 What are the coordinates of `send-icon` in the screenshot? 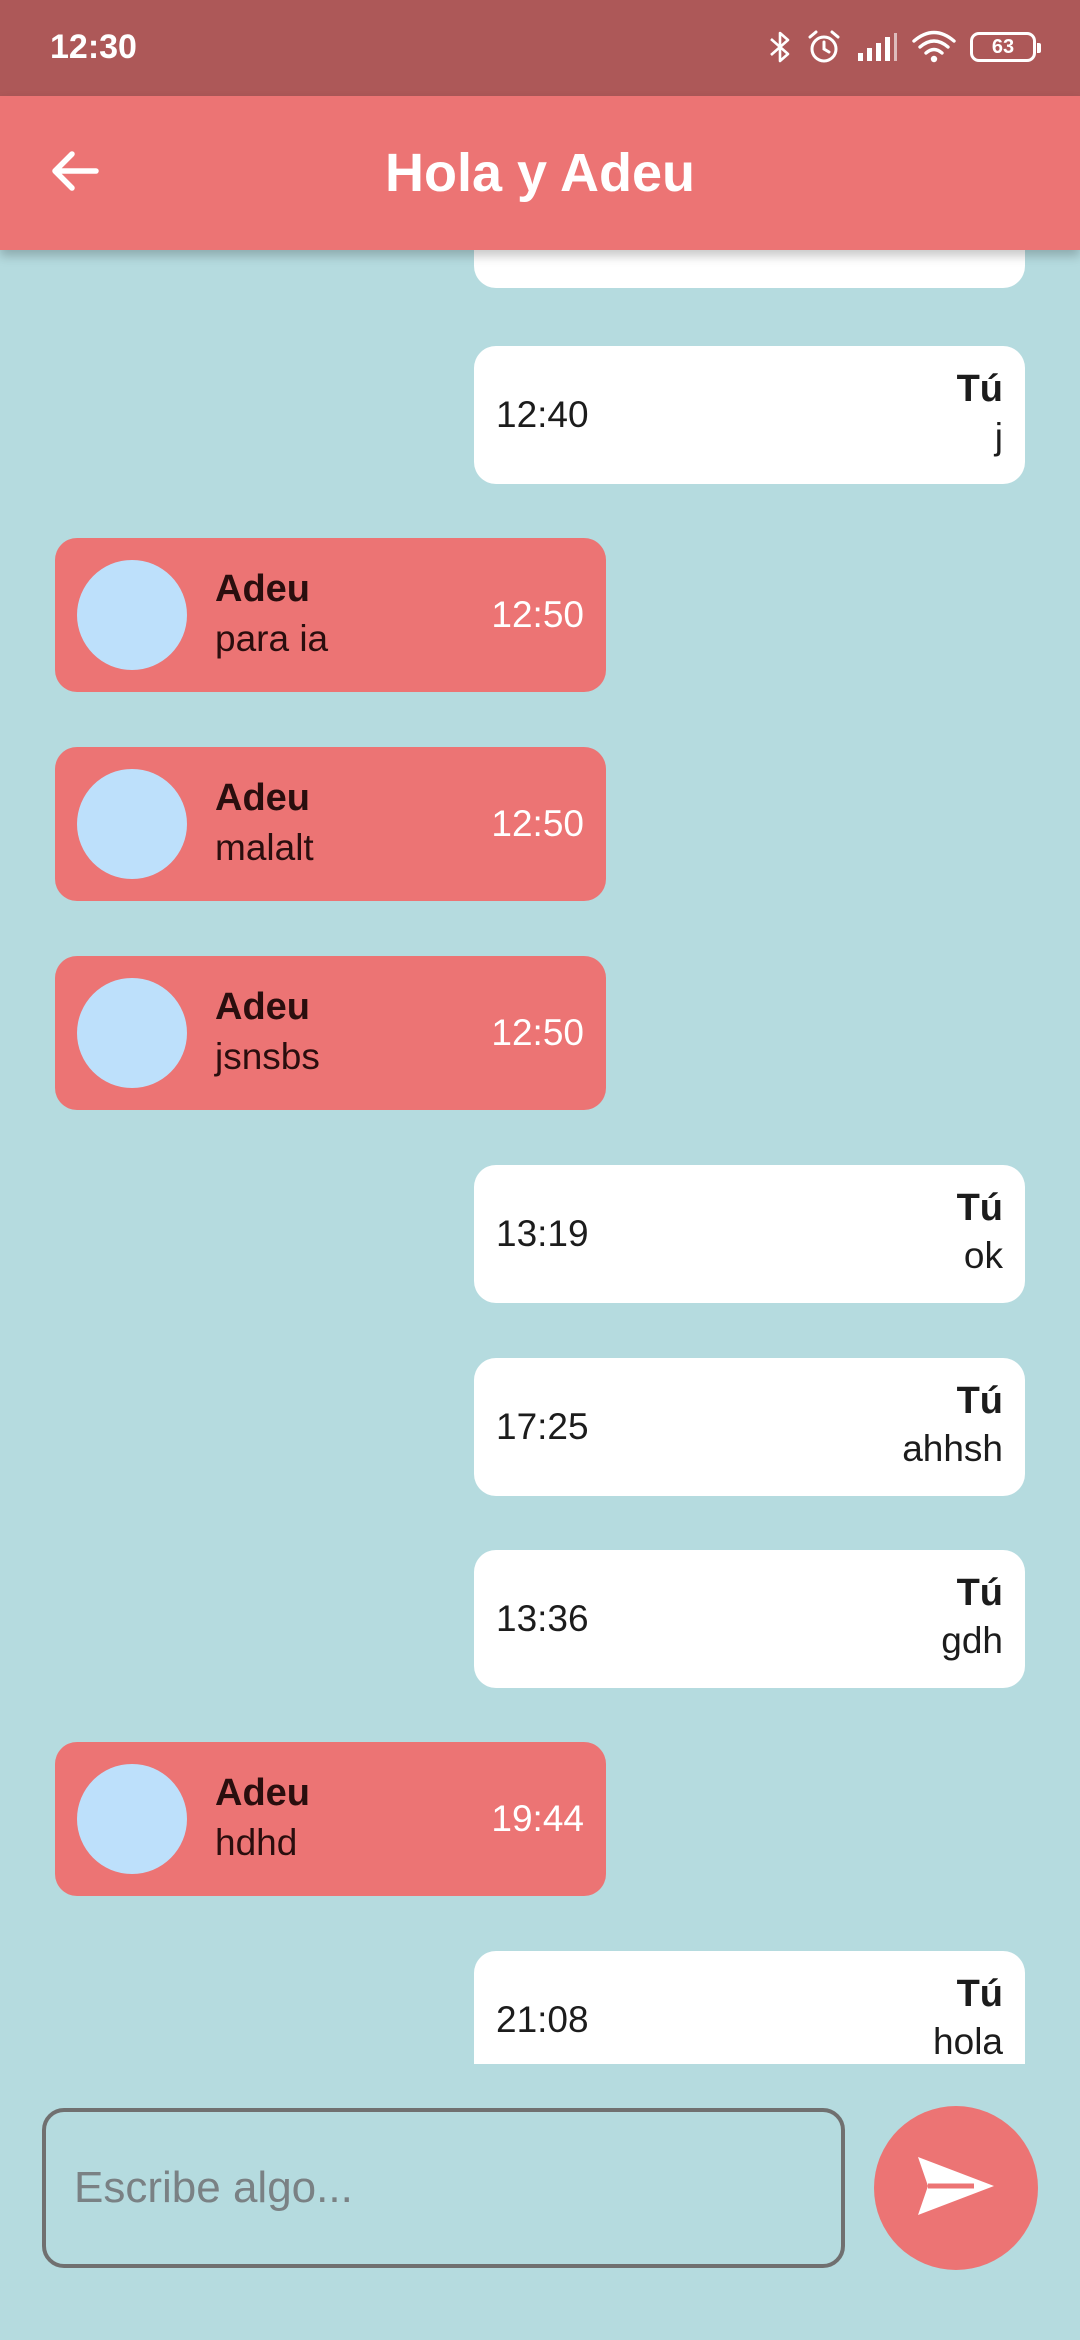 It's located at (956, 2188).